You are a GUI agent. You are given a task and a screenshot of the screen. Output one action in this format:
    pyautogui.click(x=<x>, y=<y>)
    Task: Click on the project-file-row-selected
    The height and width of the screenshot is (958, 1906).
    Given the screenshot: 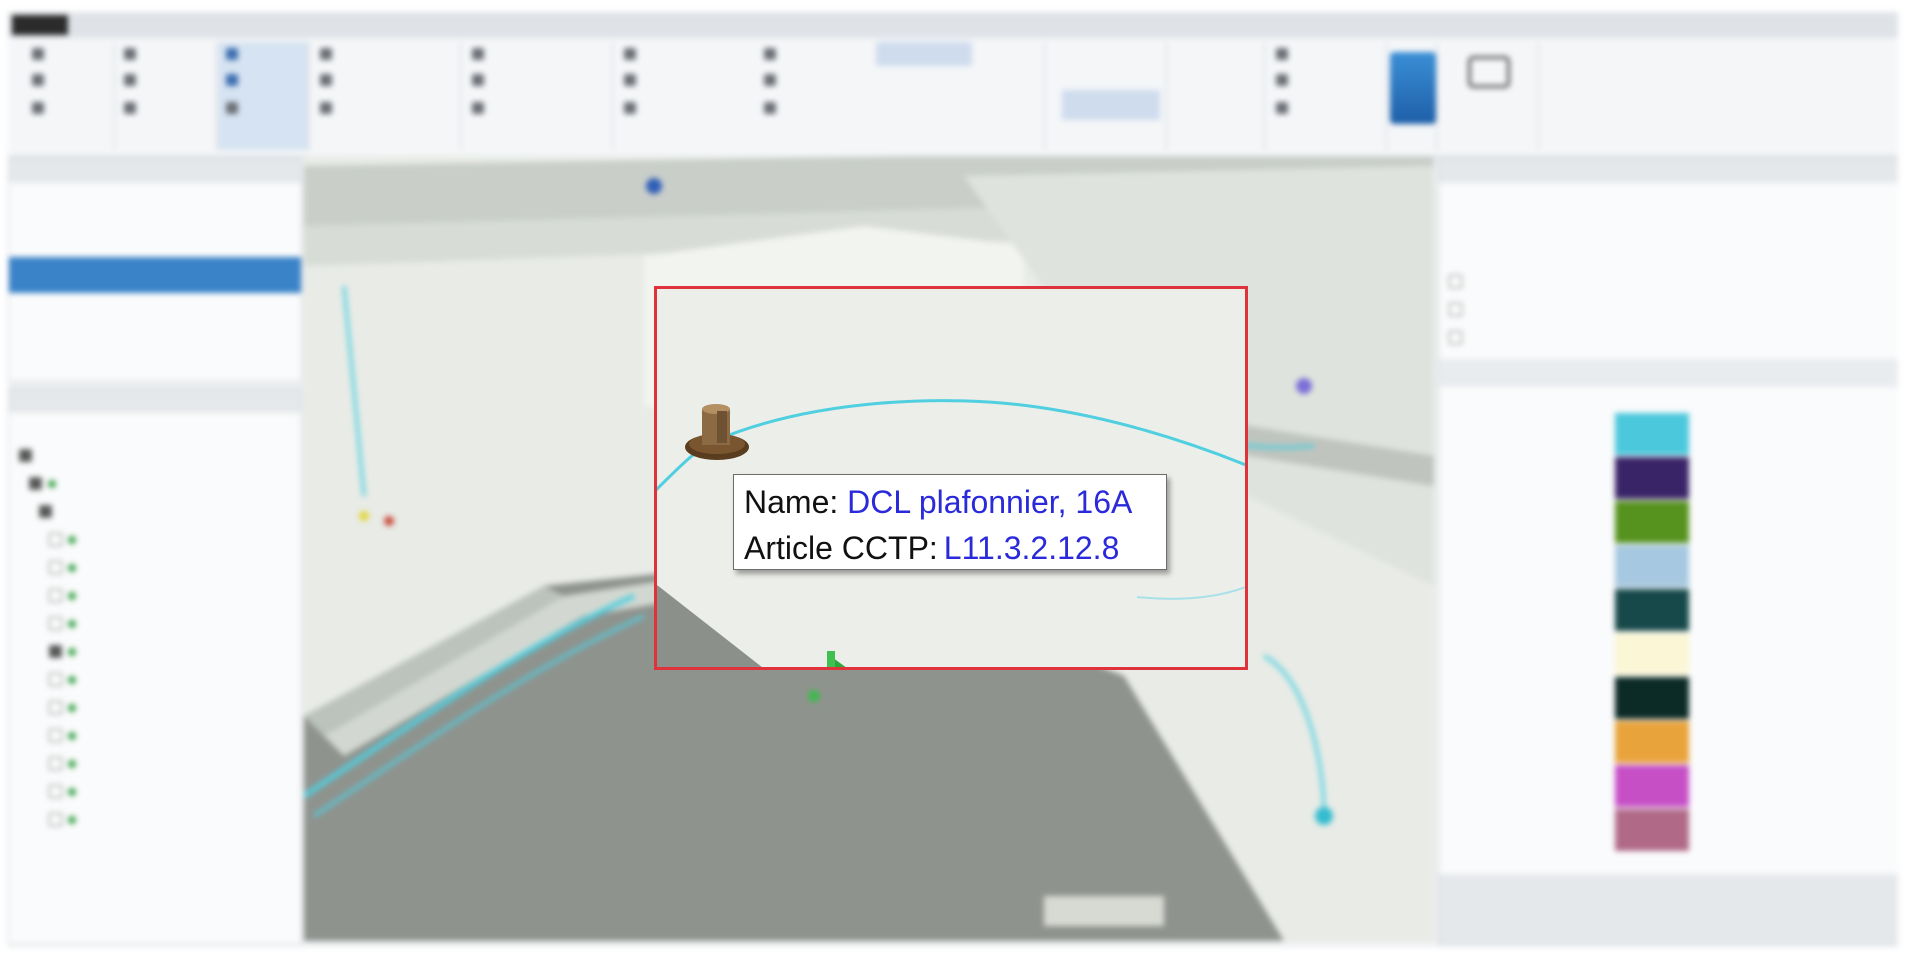 What is the action you would take?
    pyautogui.click(x=155, y=275)
    